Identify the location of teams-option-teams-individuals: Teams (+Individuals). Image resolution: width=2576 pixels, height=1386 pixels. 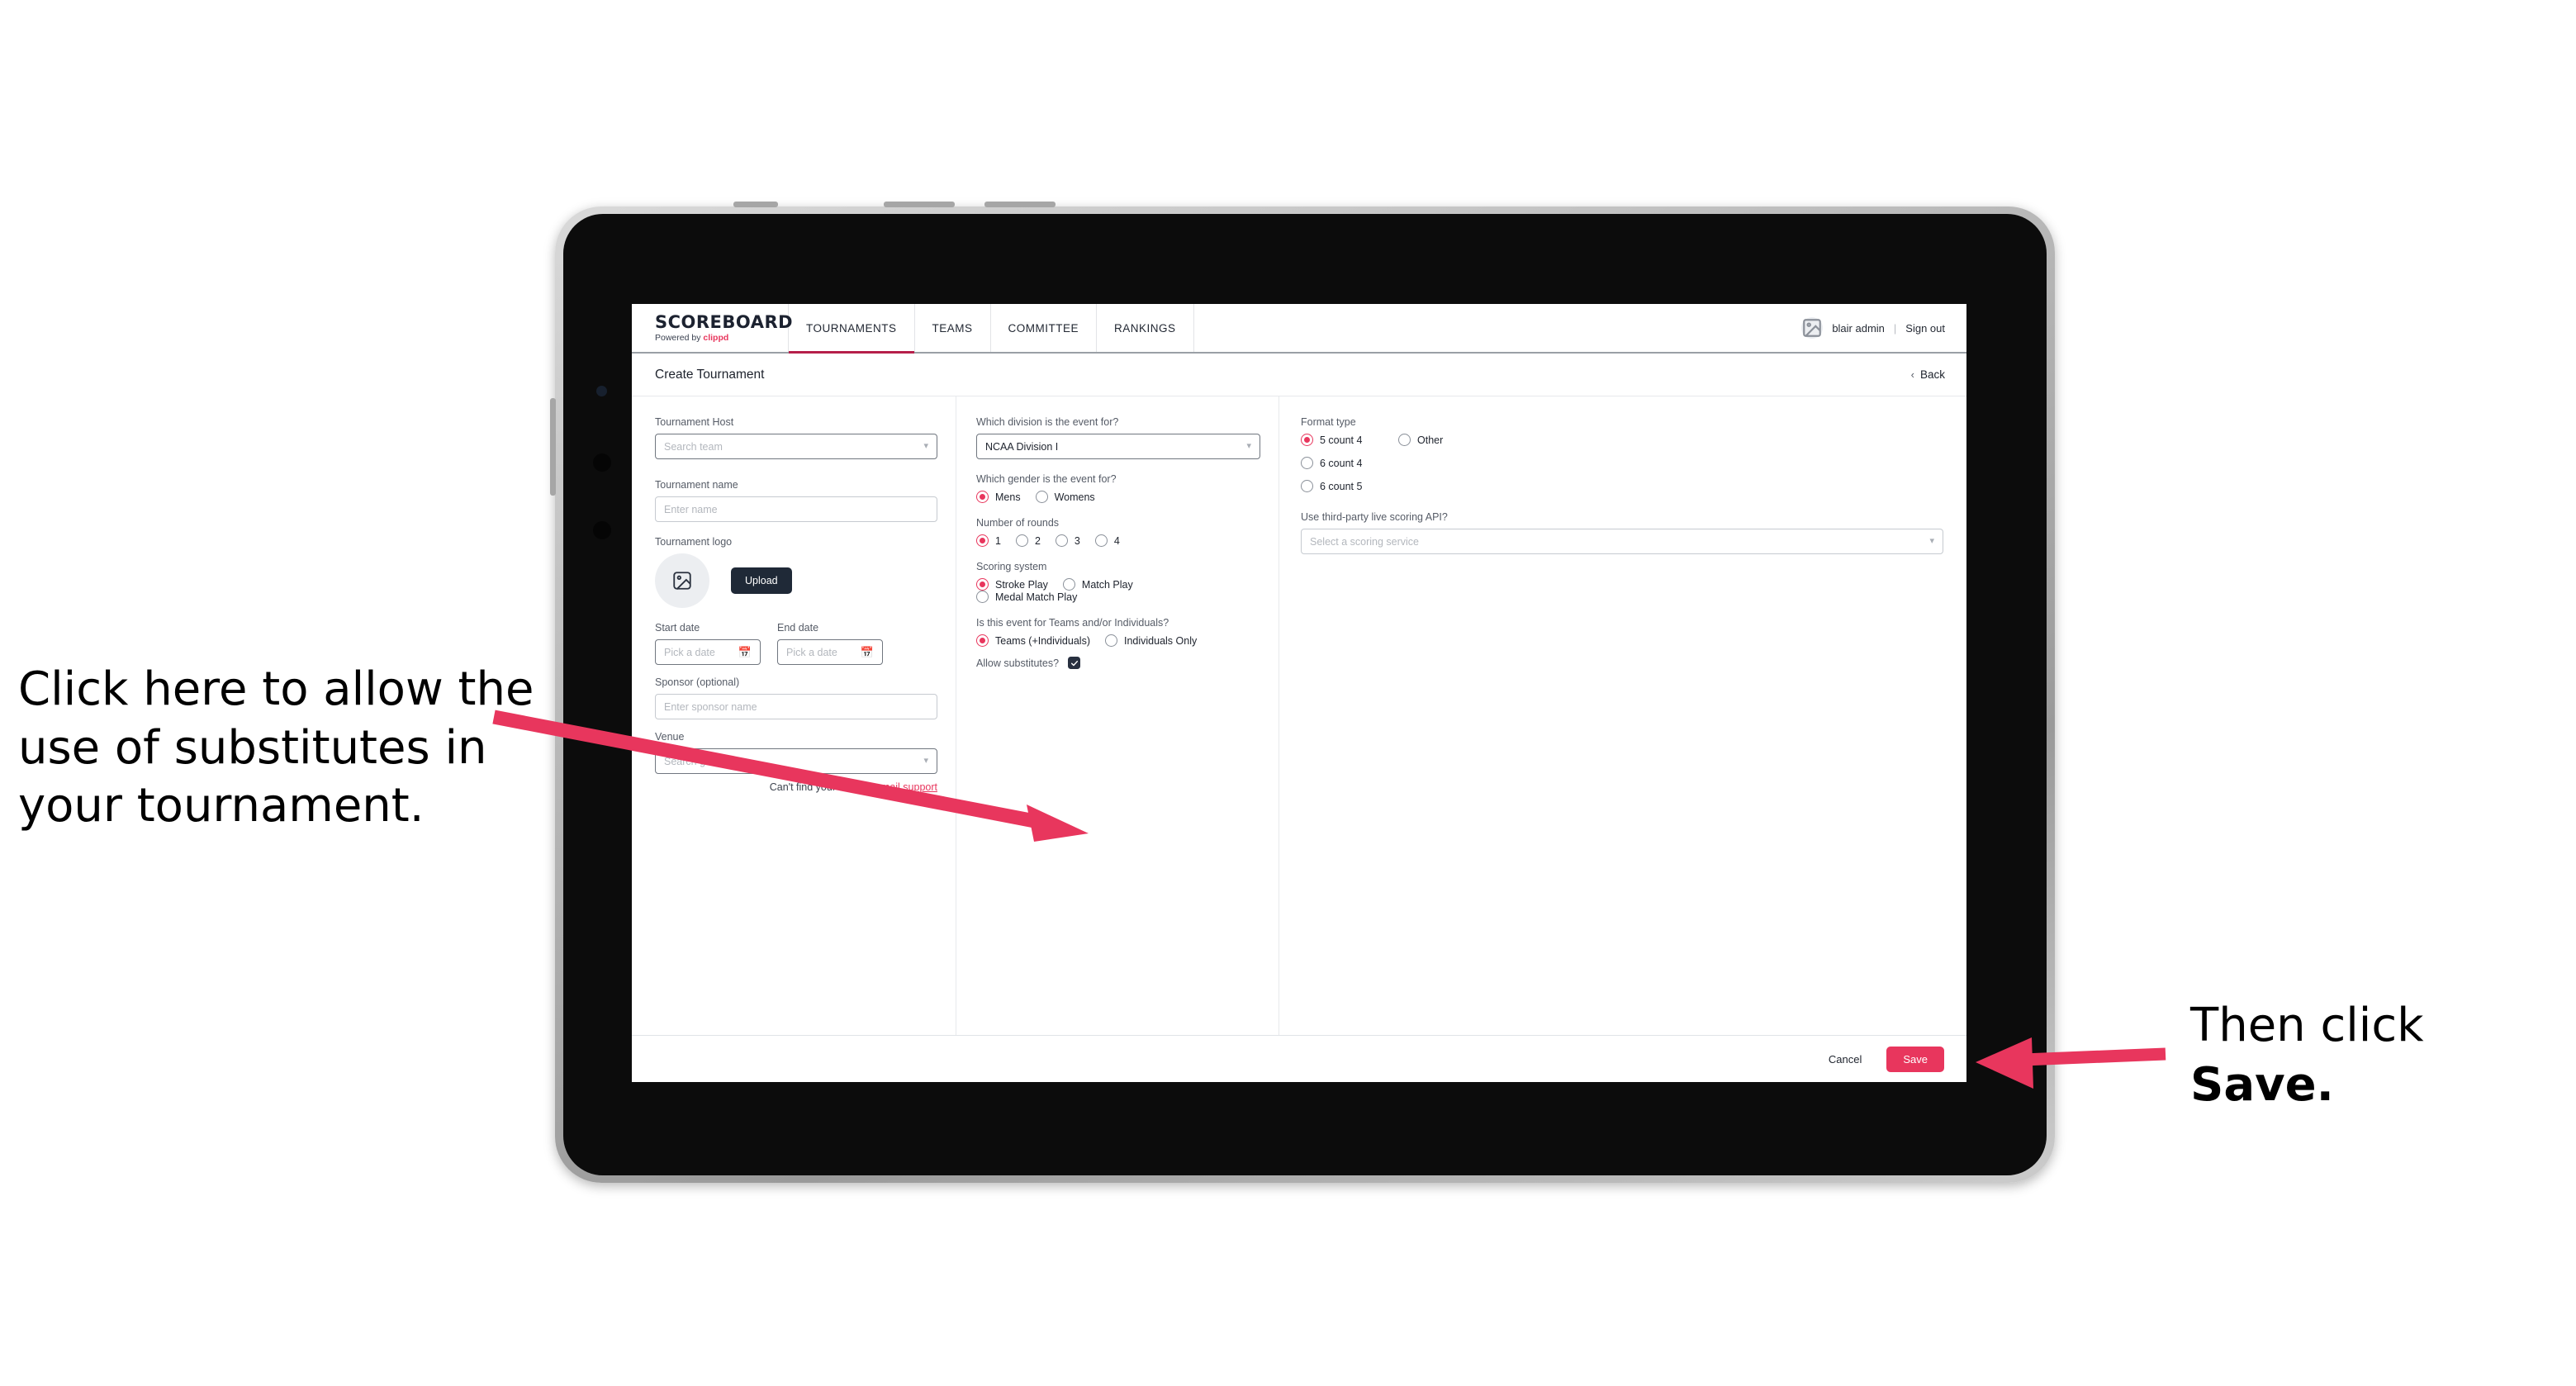
(1033, 640).